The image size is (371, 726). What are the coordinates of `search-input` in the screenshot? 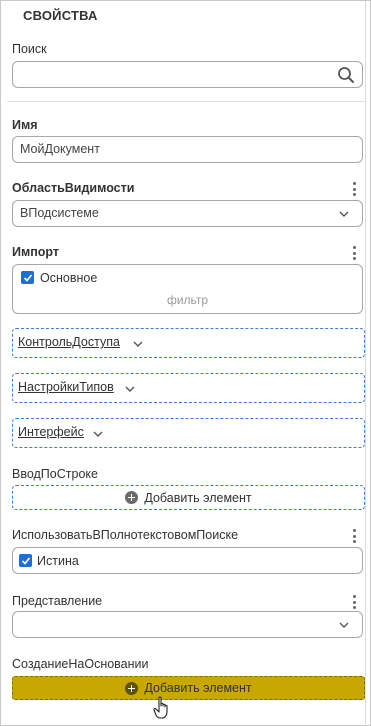 It's located at (187, 74).